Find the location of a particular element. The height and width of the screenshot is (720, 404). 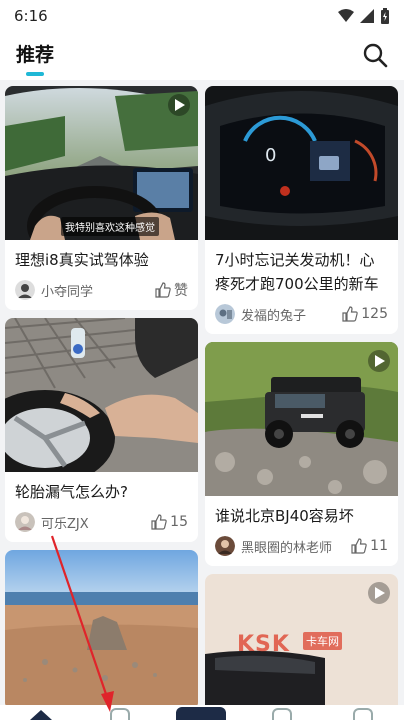

feed-card: KSK 卡车网 is located at coordinates (301, 639).